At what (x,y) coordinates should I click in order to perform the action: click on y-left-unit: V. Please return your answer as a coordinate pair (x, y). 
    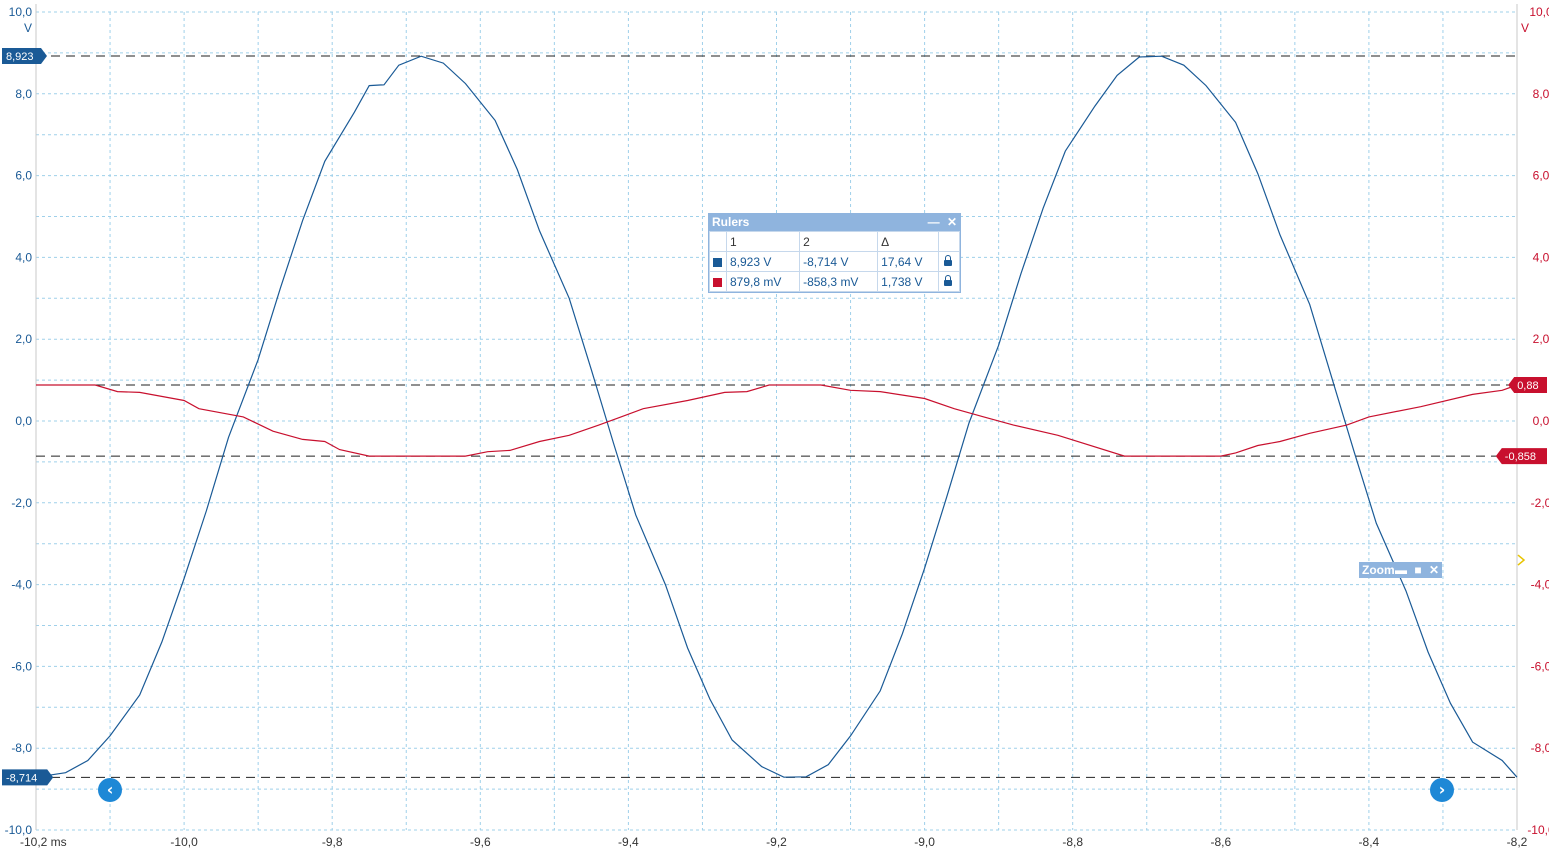
    Looking at the image, I should click on (28, 28).